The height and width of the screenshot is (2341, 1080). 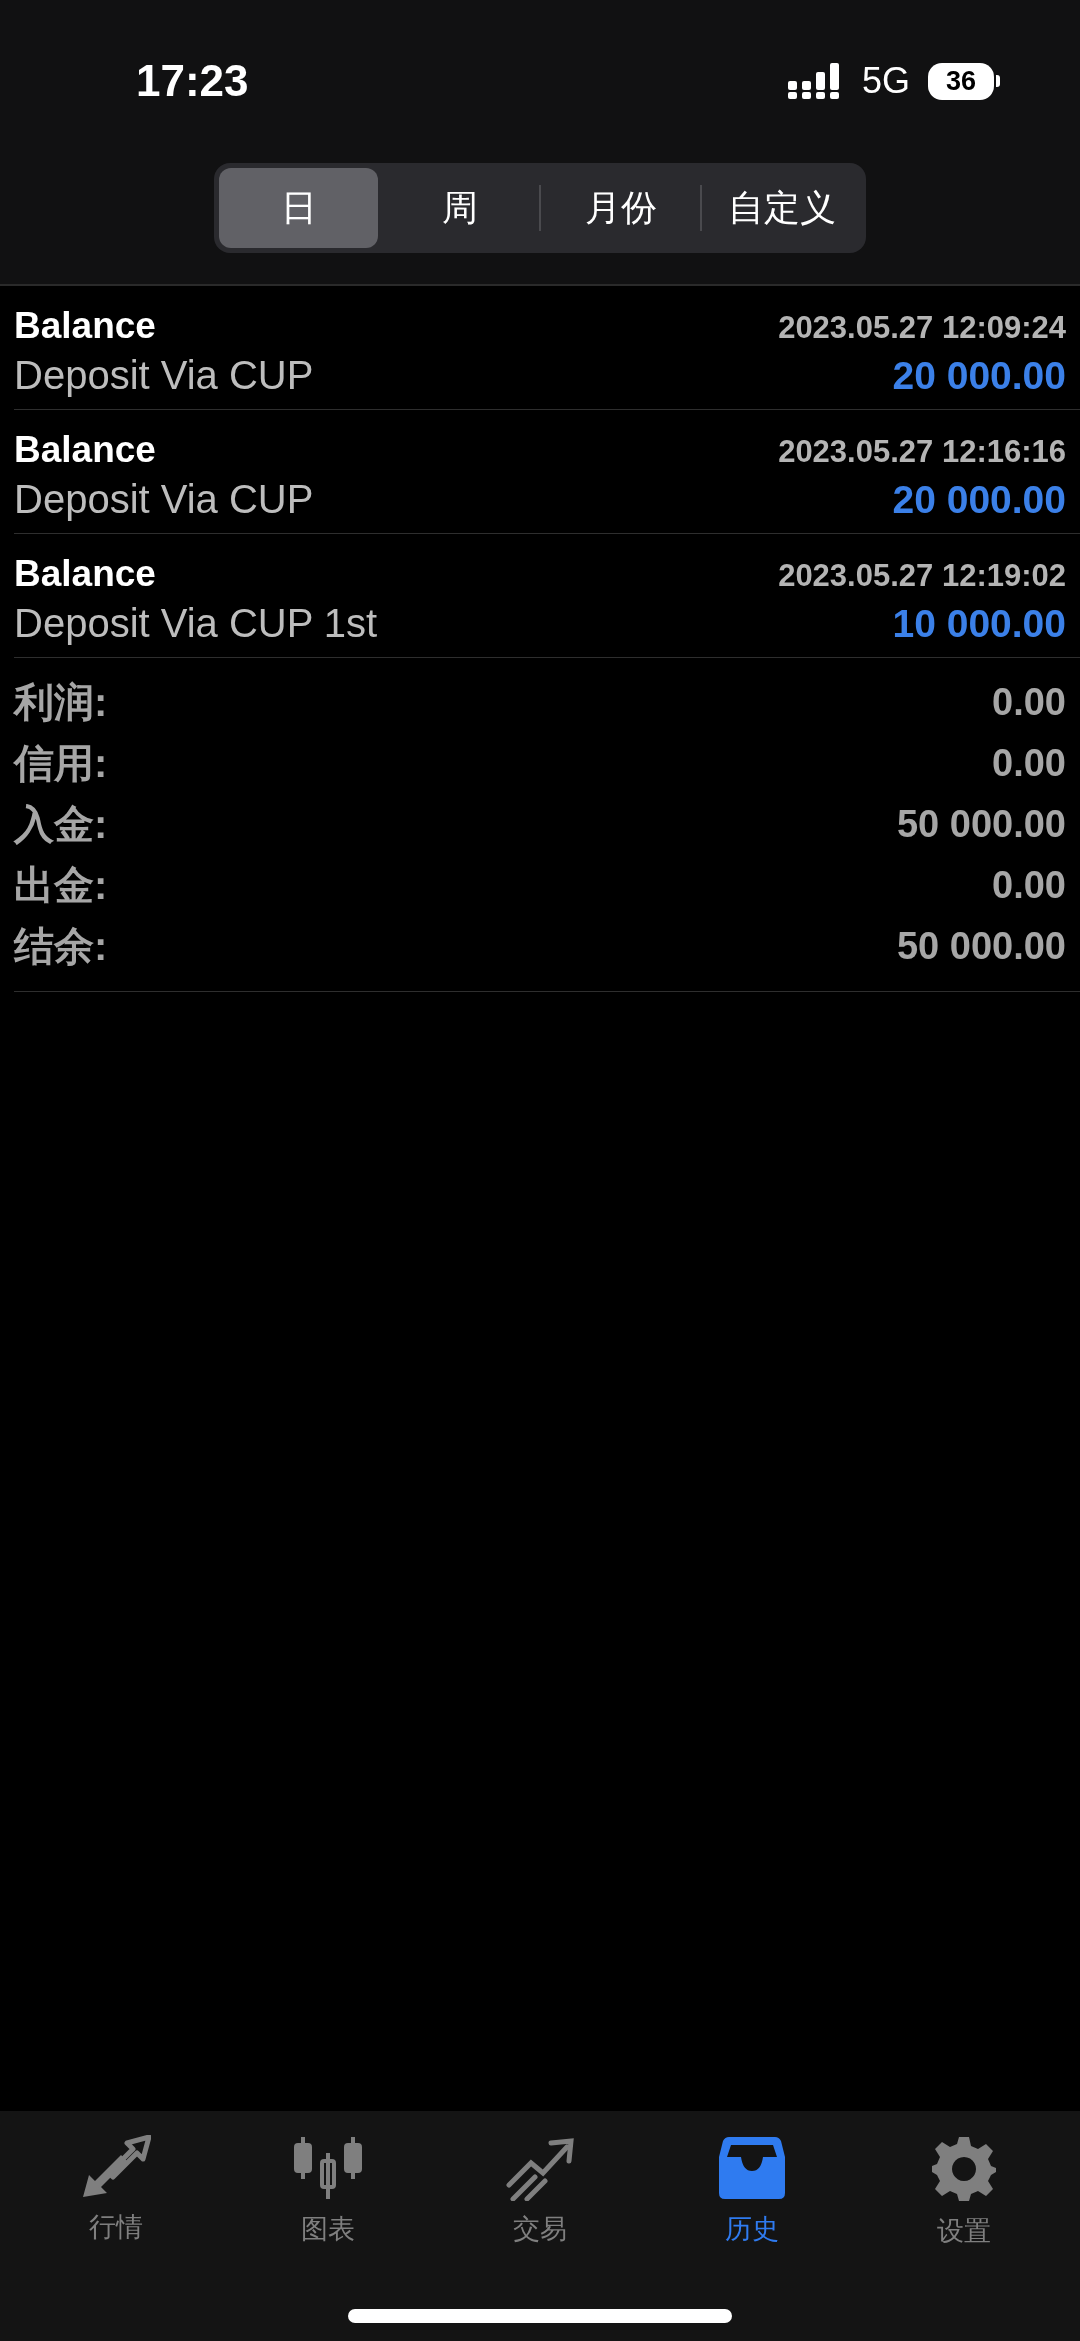 What do you see at coordinates (61, 885) in the screenshot?
I see `summary-label: 出金:` at bounding box center [61, 885].